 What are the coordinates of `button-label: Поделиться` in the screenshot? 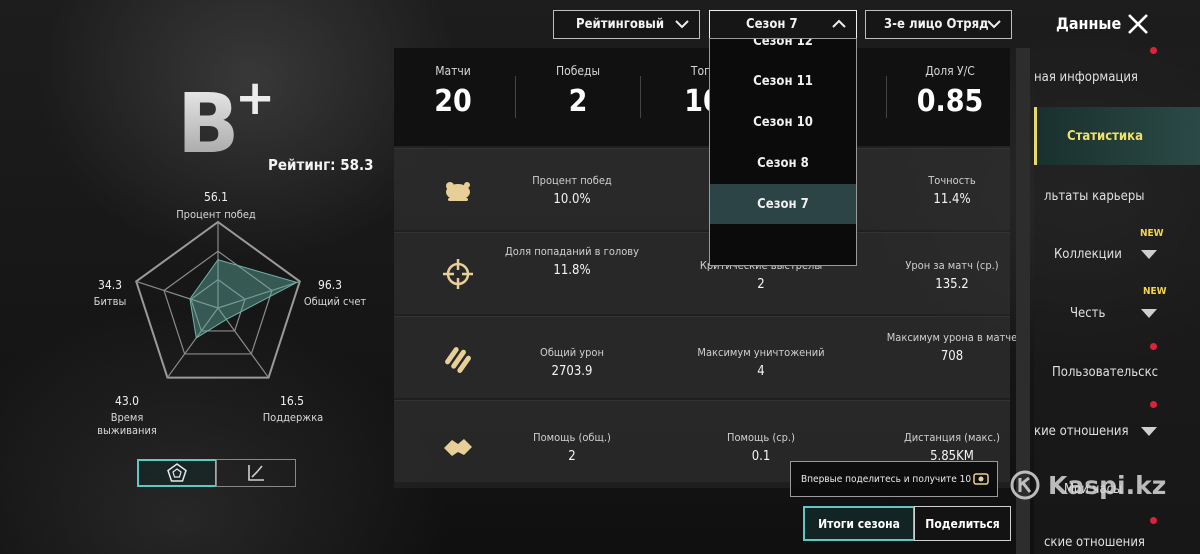 It's located at (962, 523).